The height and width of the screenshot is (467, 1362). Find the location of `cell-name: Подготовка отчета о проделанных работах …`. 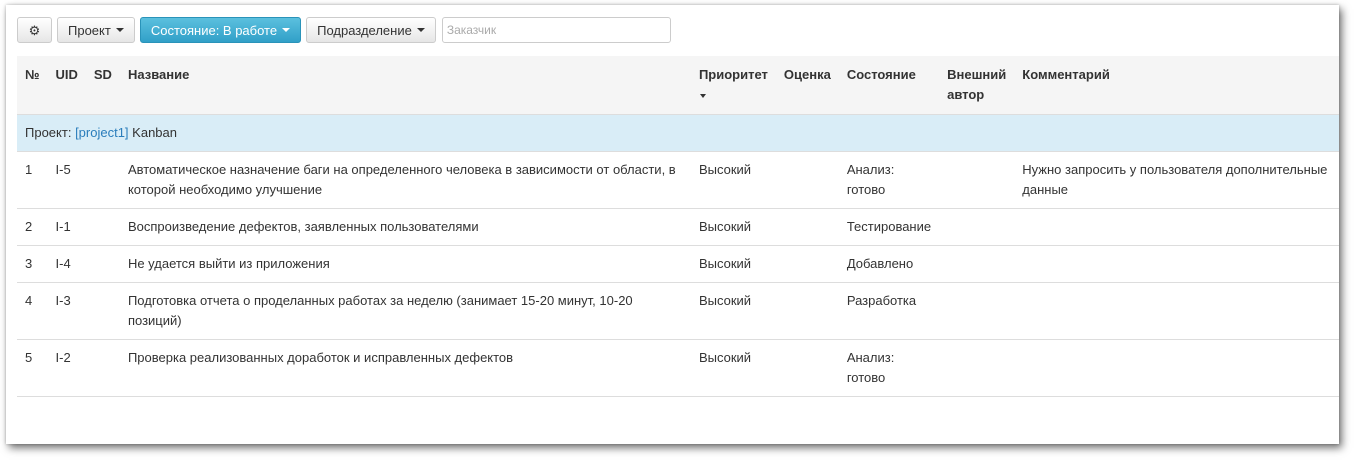

cell-name: Подготовка отчета о проделанных работах … is located at coordinates (405, 311).